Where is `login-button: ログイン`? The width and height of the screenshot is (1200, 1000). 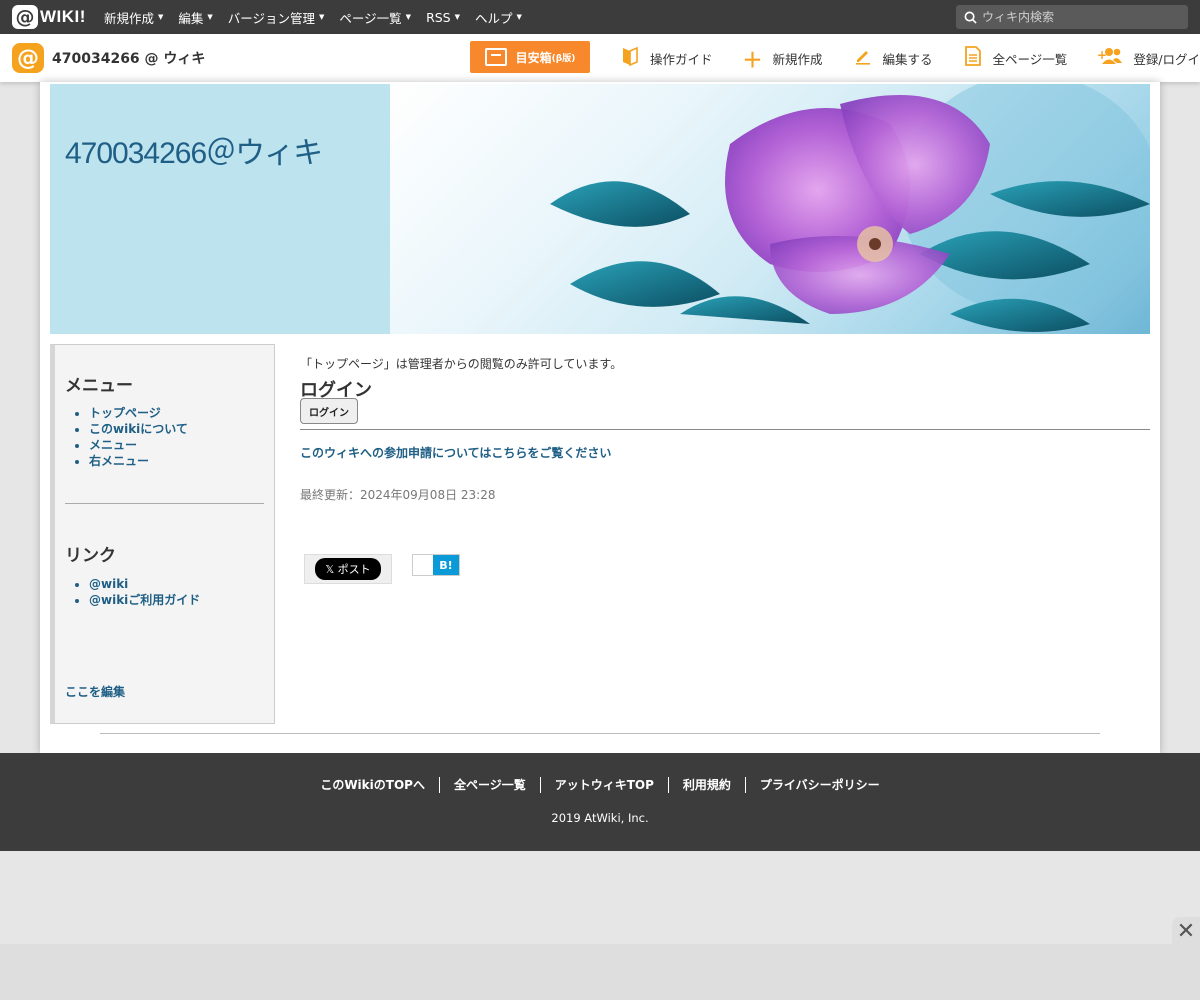 login-button: ログイン is located at coordinates (329, 411).